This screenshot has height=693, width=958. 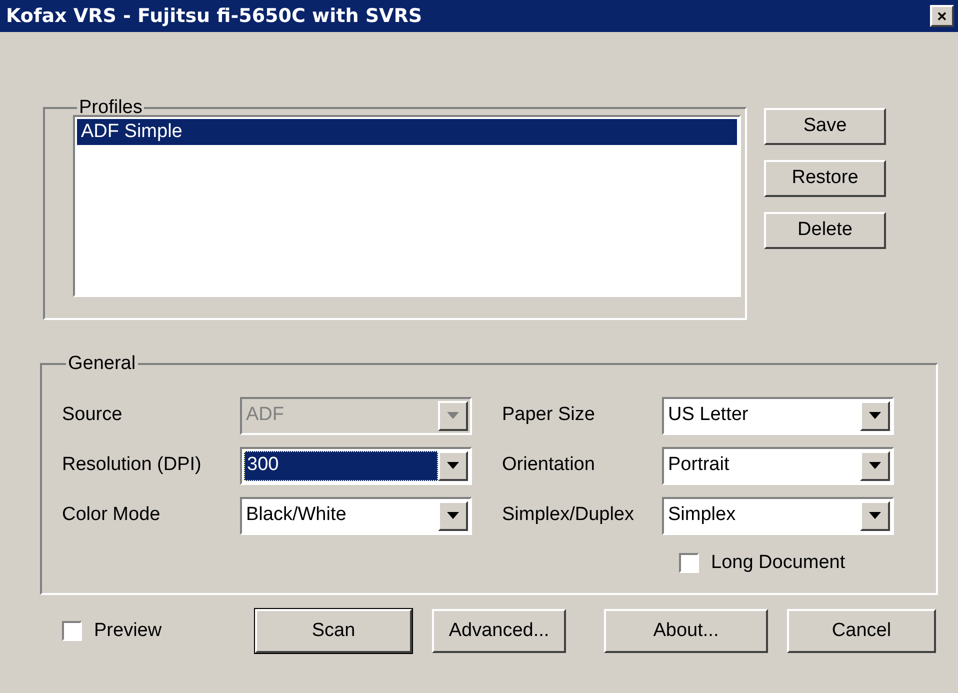 I want to click on close-button: ✕, so click(x=942, y=16).